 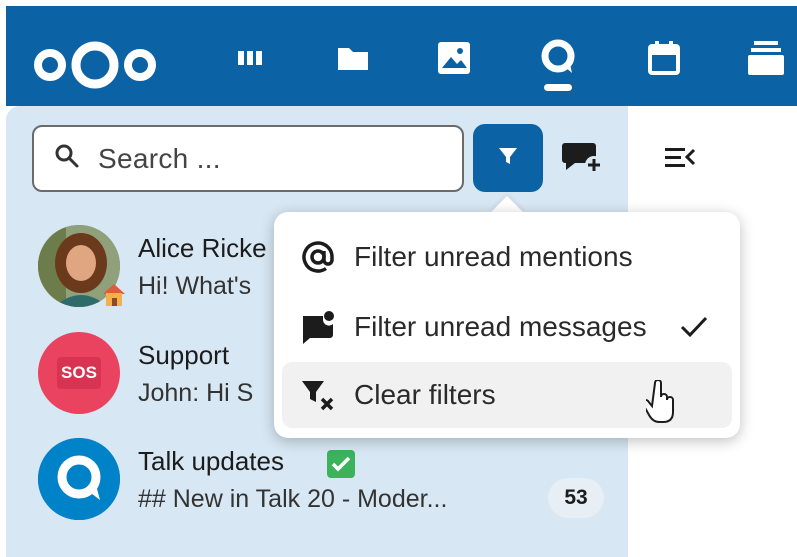 I want to click on conversation-name: Support, so click(x=184, y=355).